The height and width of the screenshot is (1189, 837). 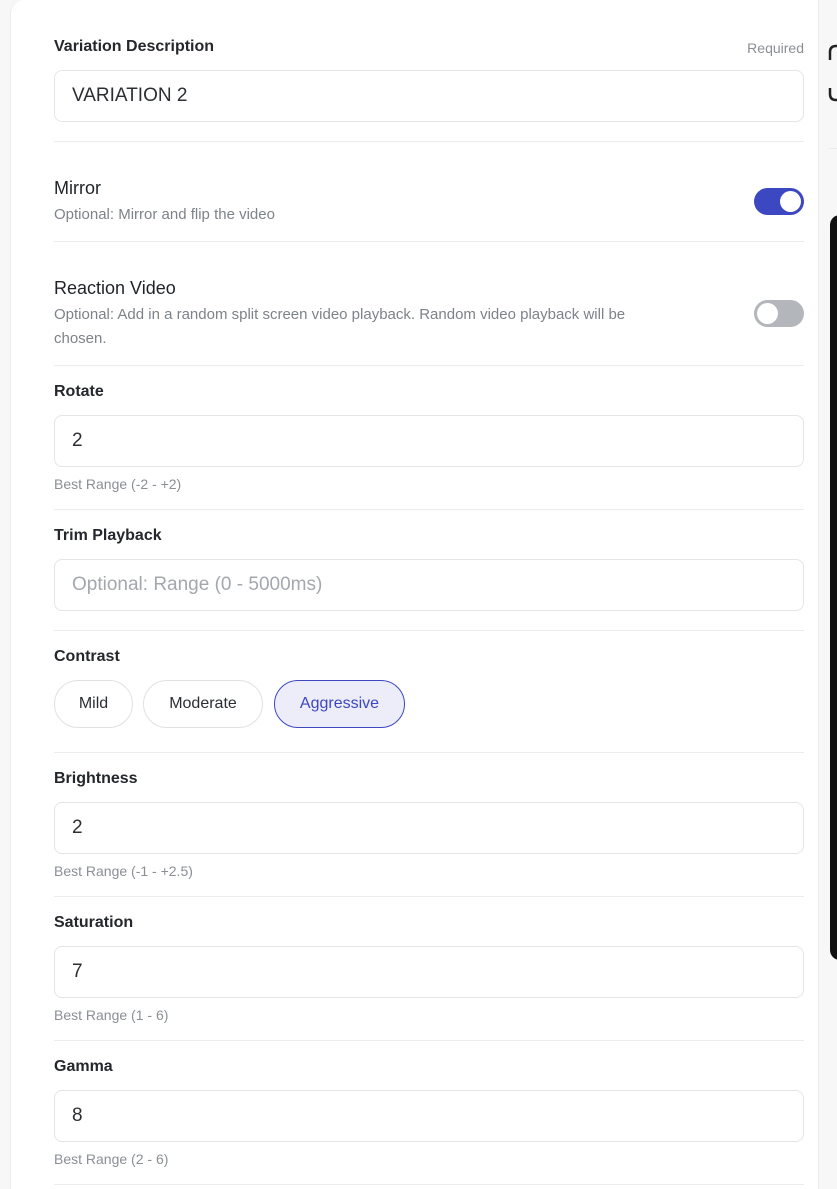 I want to click on gamma-input, so click(x=429, y=1116).